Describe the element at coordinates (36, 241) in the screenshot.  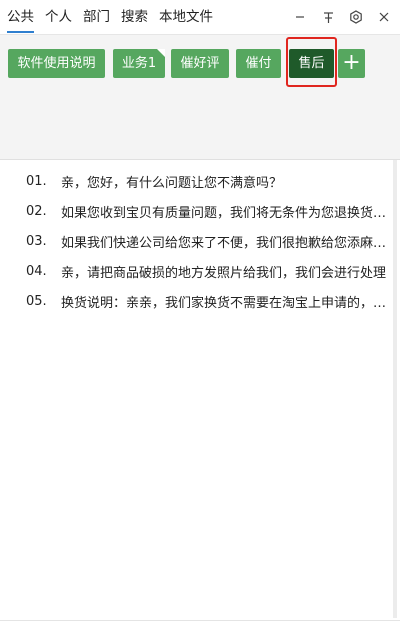
I see `item-number: 03.` at that location.